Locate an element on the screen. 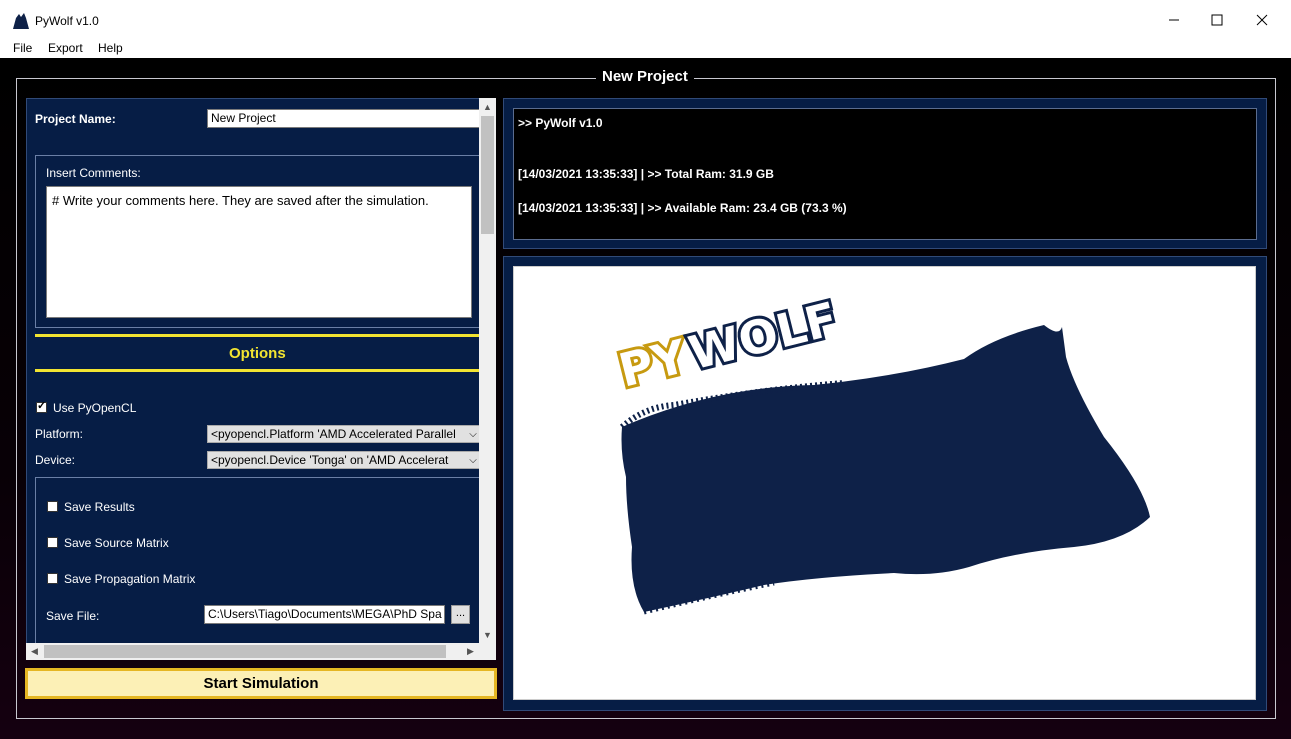 Image resolution: width=1291 pixels, height=739 pixels. scroll-corner is located at coordinates (487, 651).